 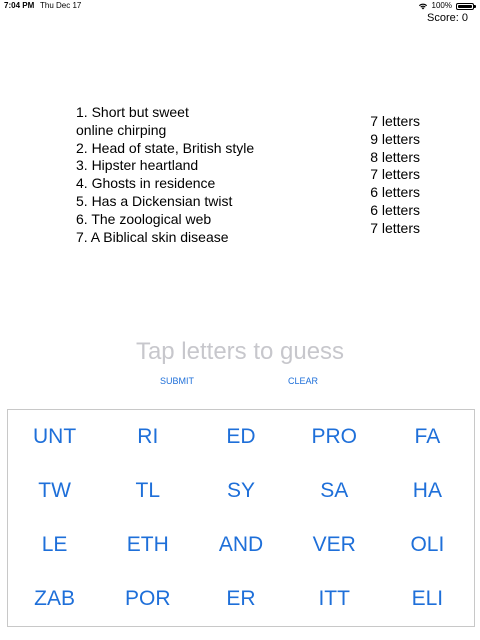 What do you see at coordinates (334, 437) in the screenshot?
I see `letter-tile: PRO` at bounding box center [334, 437].